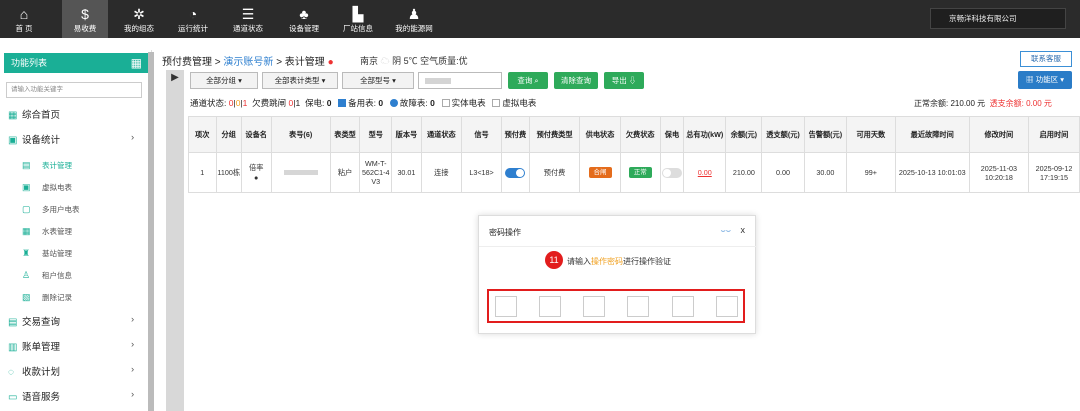  Describe the element at coordinates (376, 134) in the screenshot. I see `table-header: 型号` at that location.